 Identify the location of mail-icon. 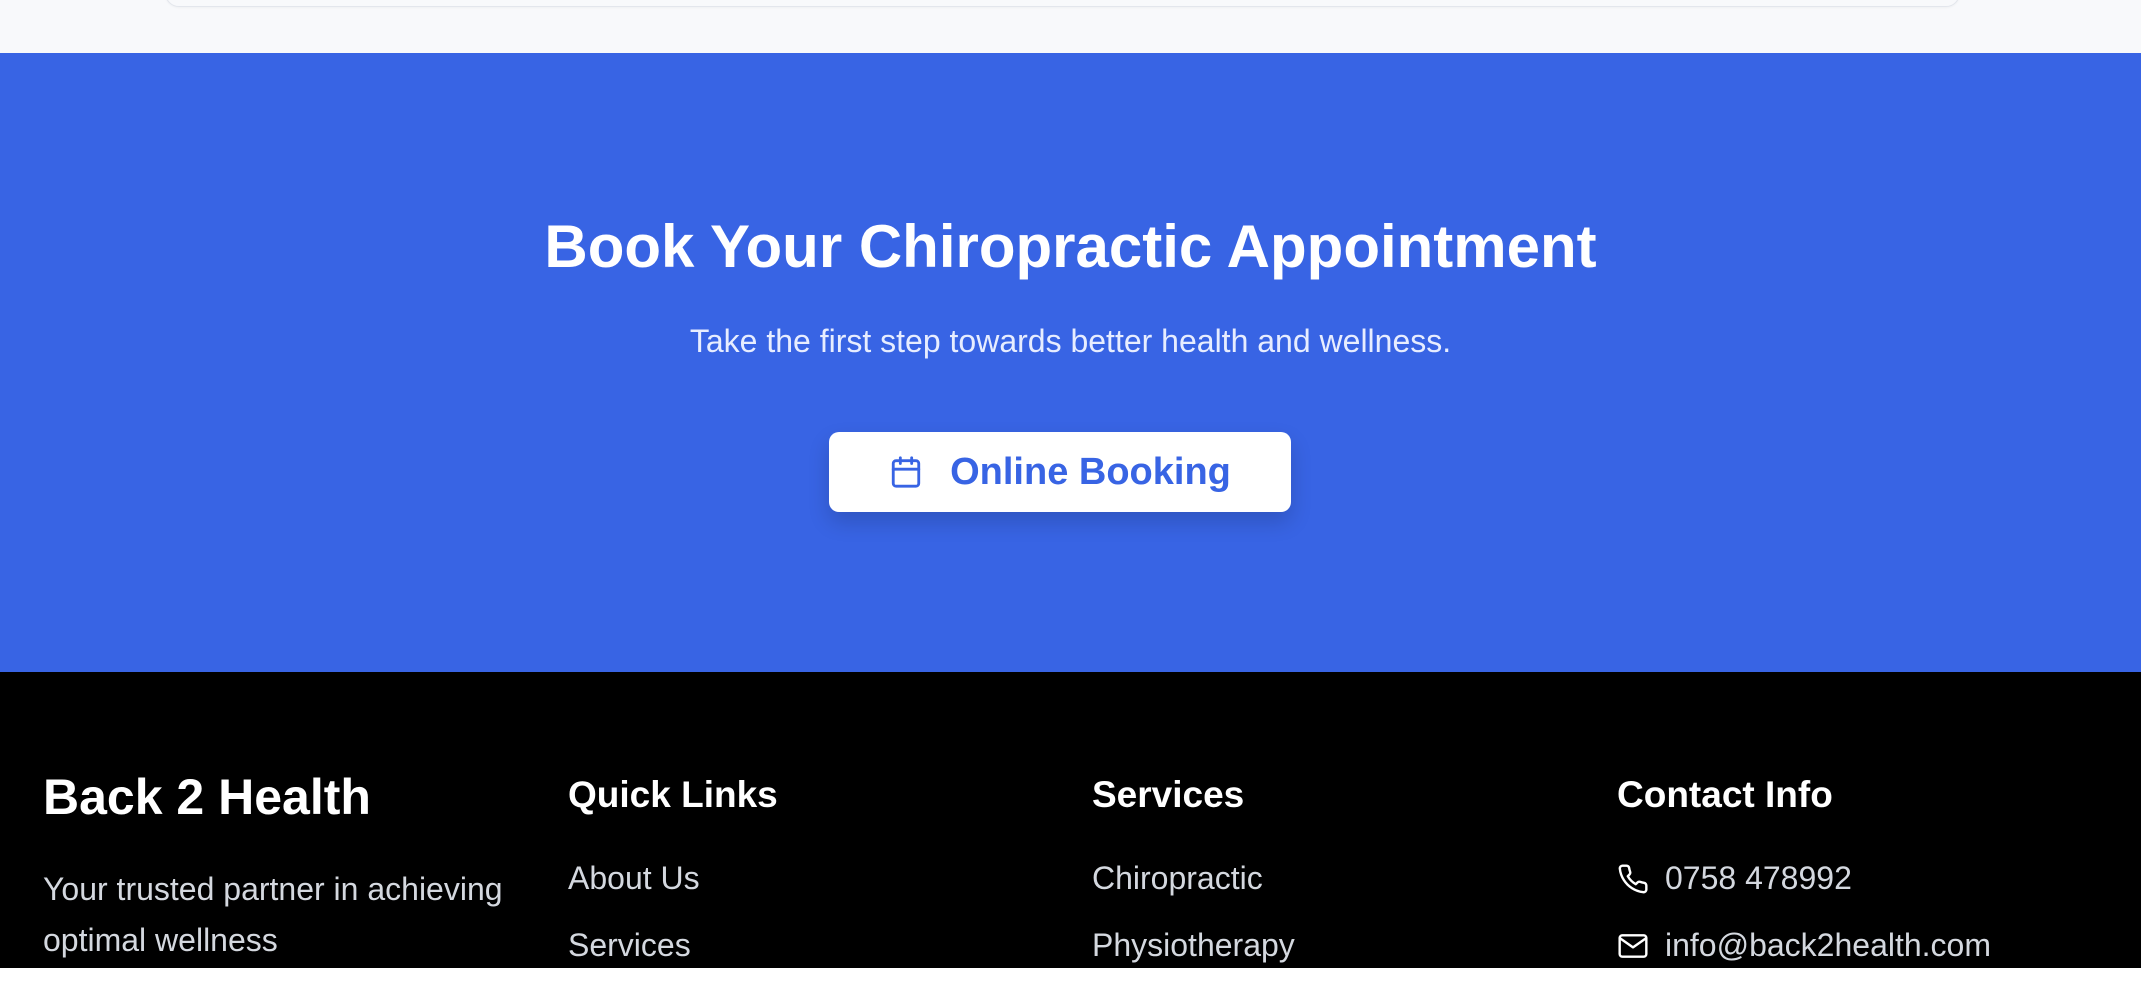
(1633, 945).